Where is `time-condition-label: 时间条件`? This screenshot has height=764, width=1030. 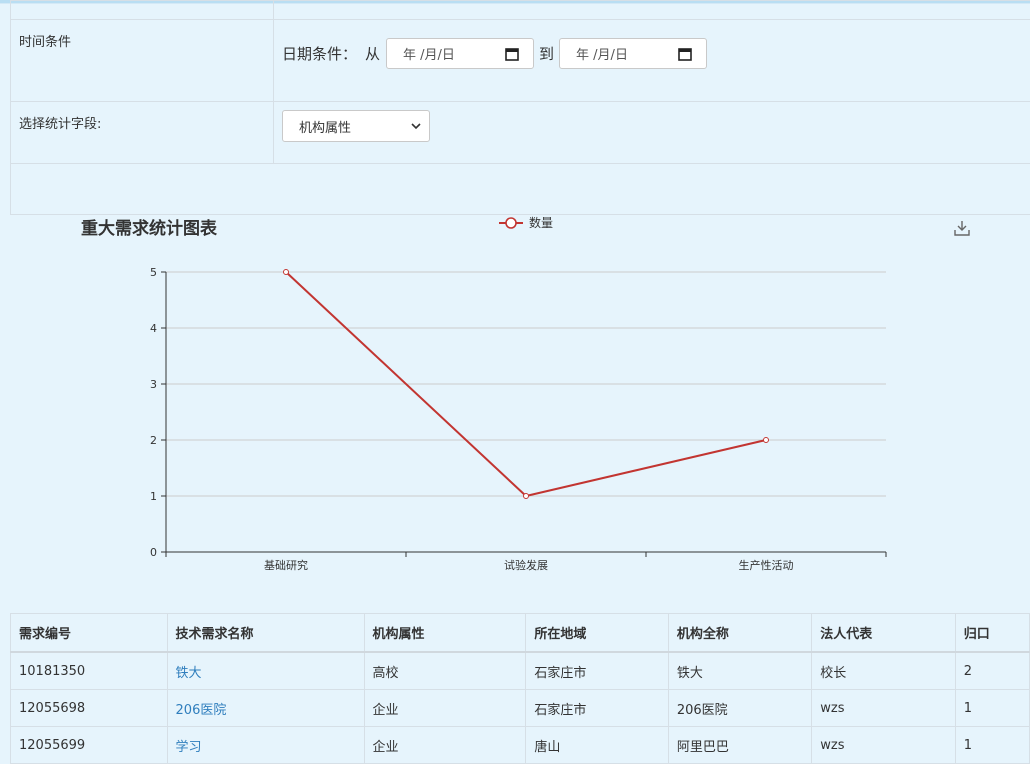 time-condition-label: 时间条件 is located at coordinates (142, 61).